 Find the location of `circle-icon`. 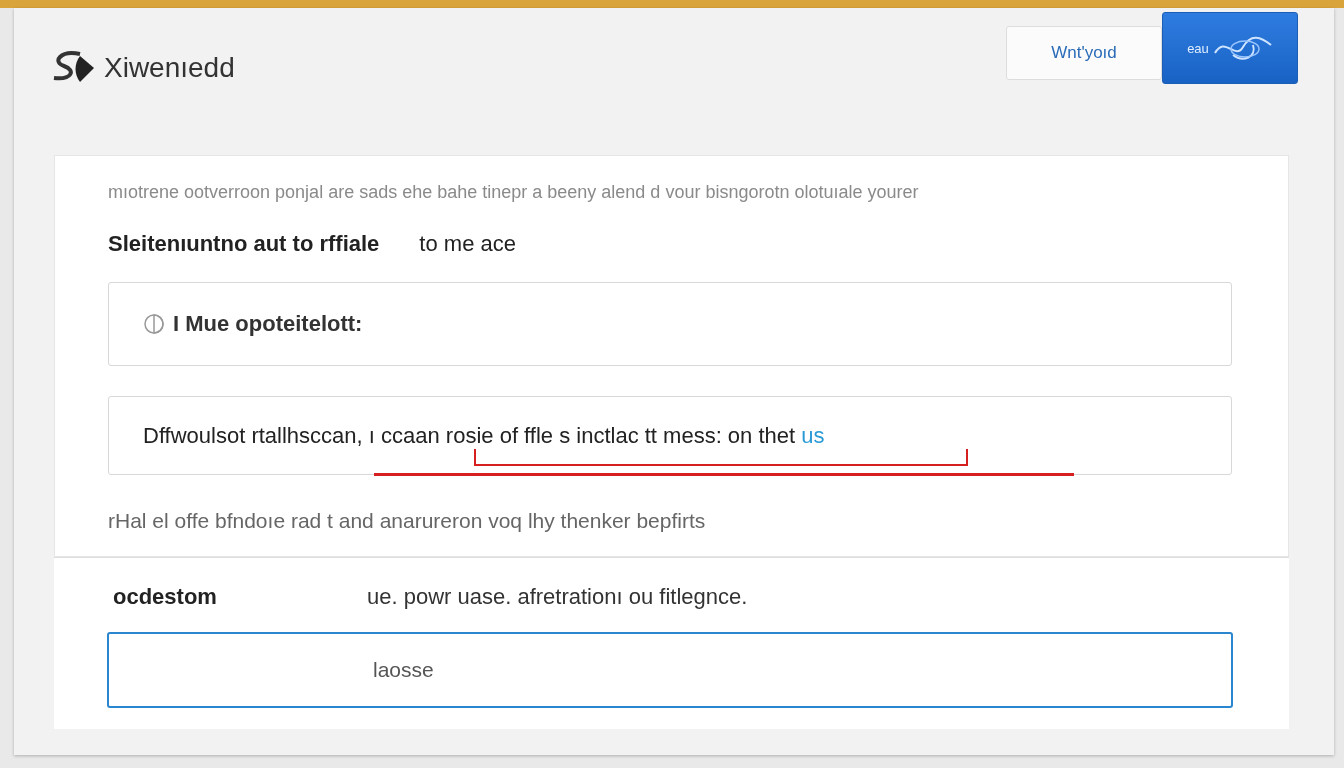

circle-icon is located at coordinates (154, 324).